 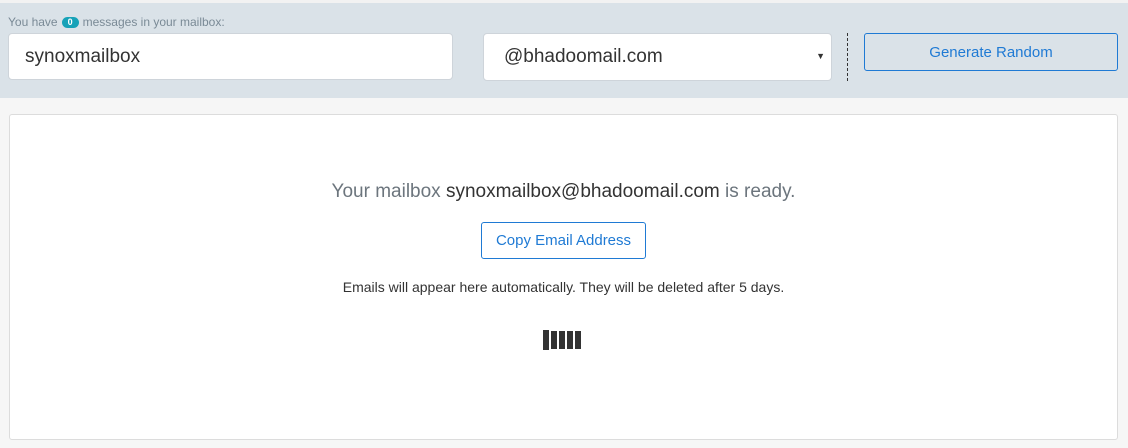 I want to click on message-count-suffix: messages in your mailbox:, so click(x=153, y=22).